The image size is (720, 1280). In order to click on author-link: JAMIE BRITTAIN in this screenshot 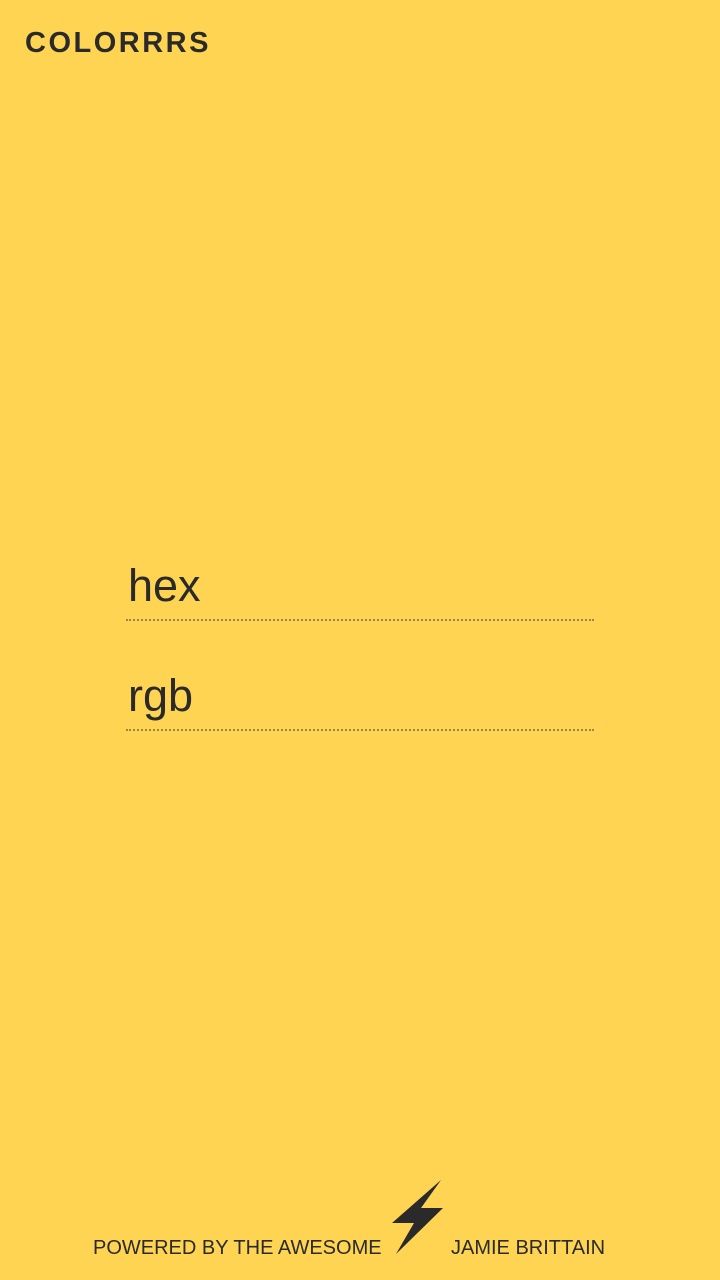, I will do `click(528, 1248)`.